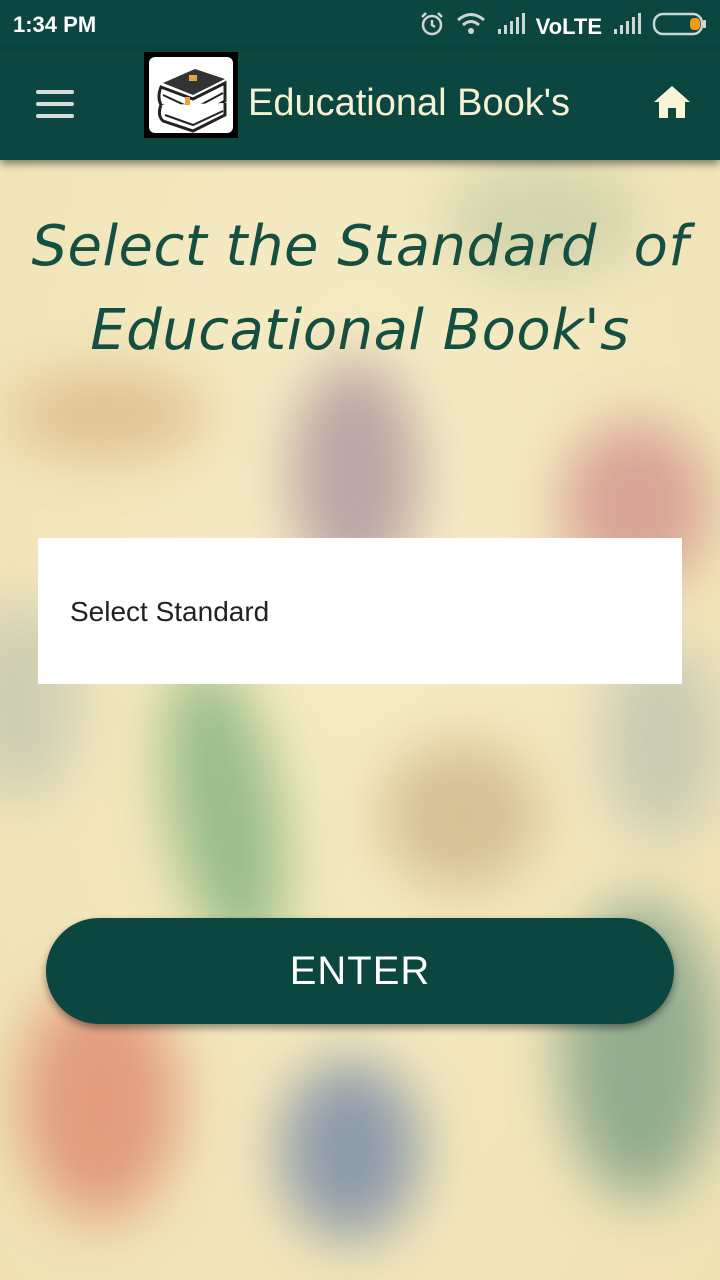 The width and height of the screenshot is (720, 1280). What do you see at coordinates (360, 25) in the screenshot?
I see `status-bar: 1:34 PM VoLTE` at bounding box center [360, 25].